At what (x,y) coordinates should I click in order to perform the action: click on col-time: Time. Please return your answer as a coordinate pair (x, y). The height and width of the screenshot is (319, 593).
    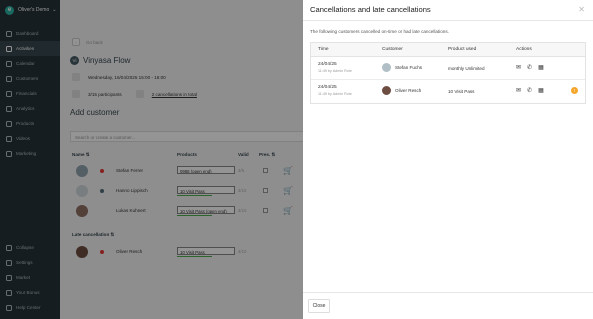
    Looking at the image, I should click on (323, 49).